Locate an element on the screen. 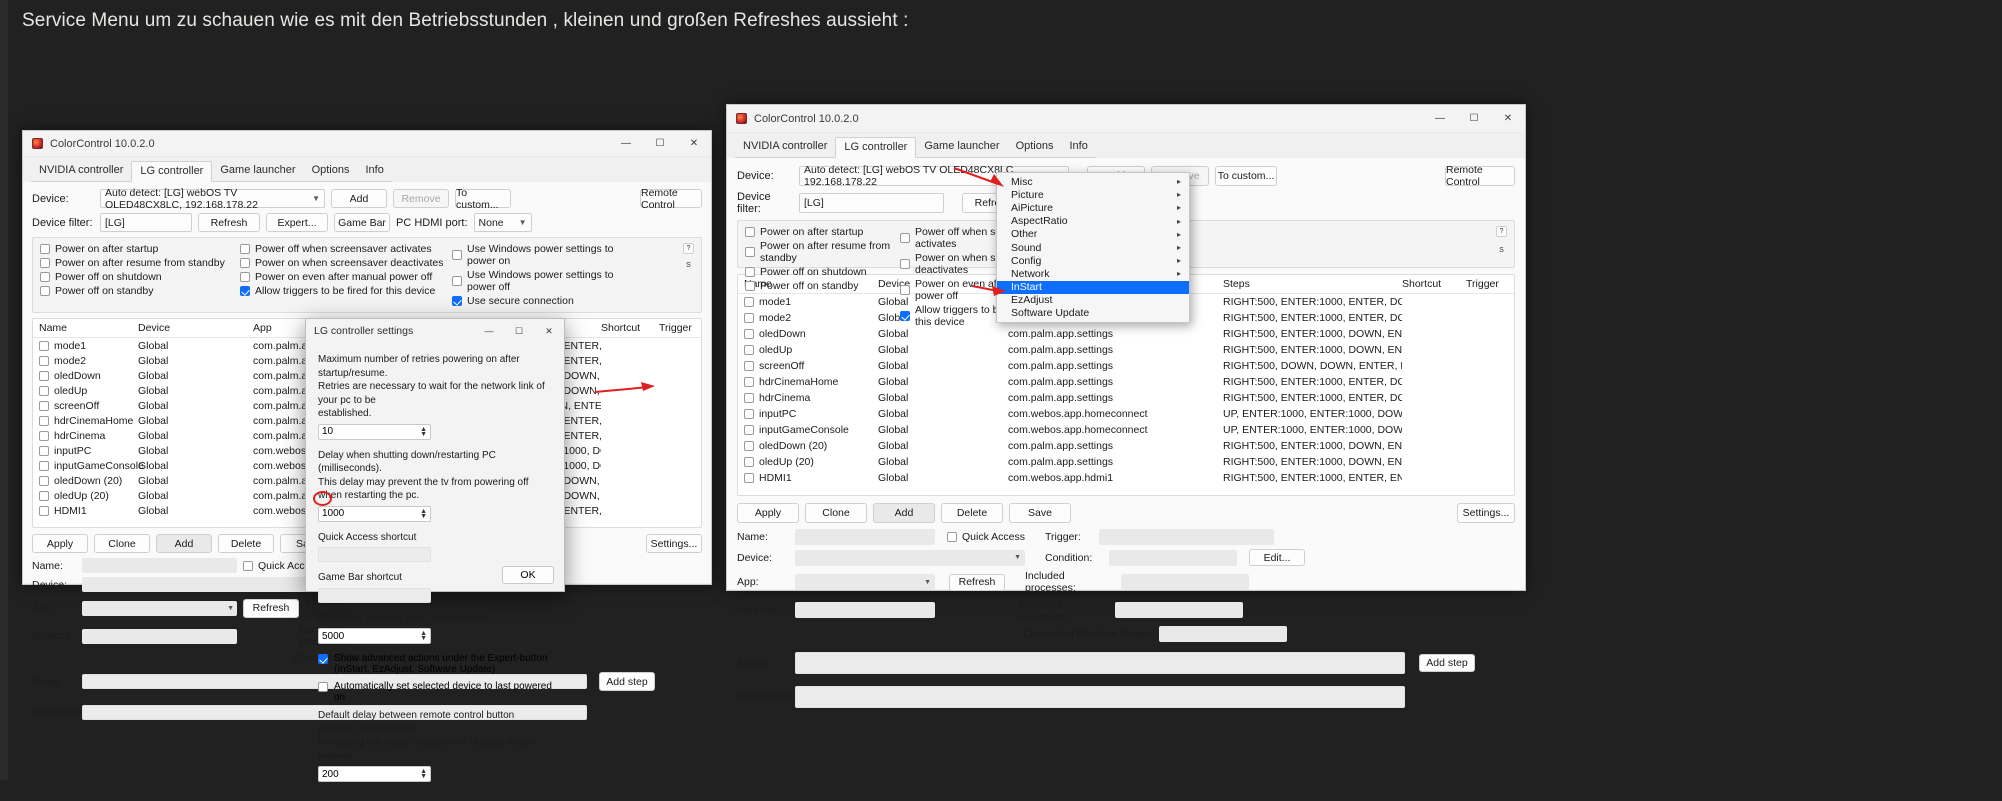  minimize-button: — is located at coordinates (1440, 119).